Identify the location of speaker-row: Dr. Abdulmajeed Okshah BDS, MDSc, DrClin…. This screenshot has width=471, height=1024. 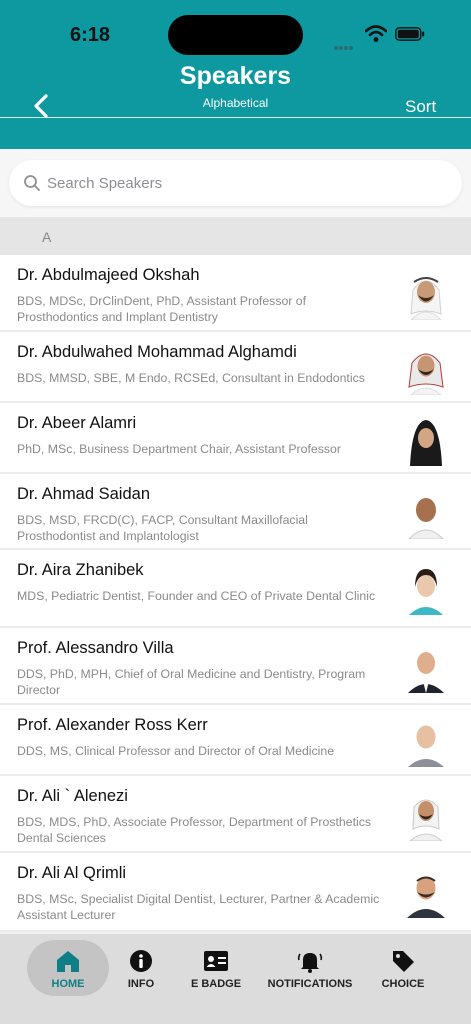
(235, 293).